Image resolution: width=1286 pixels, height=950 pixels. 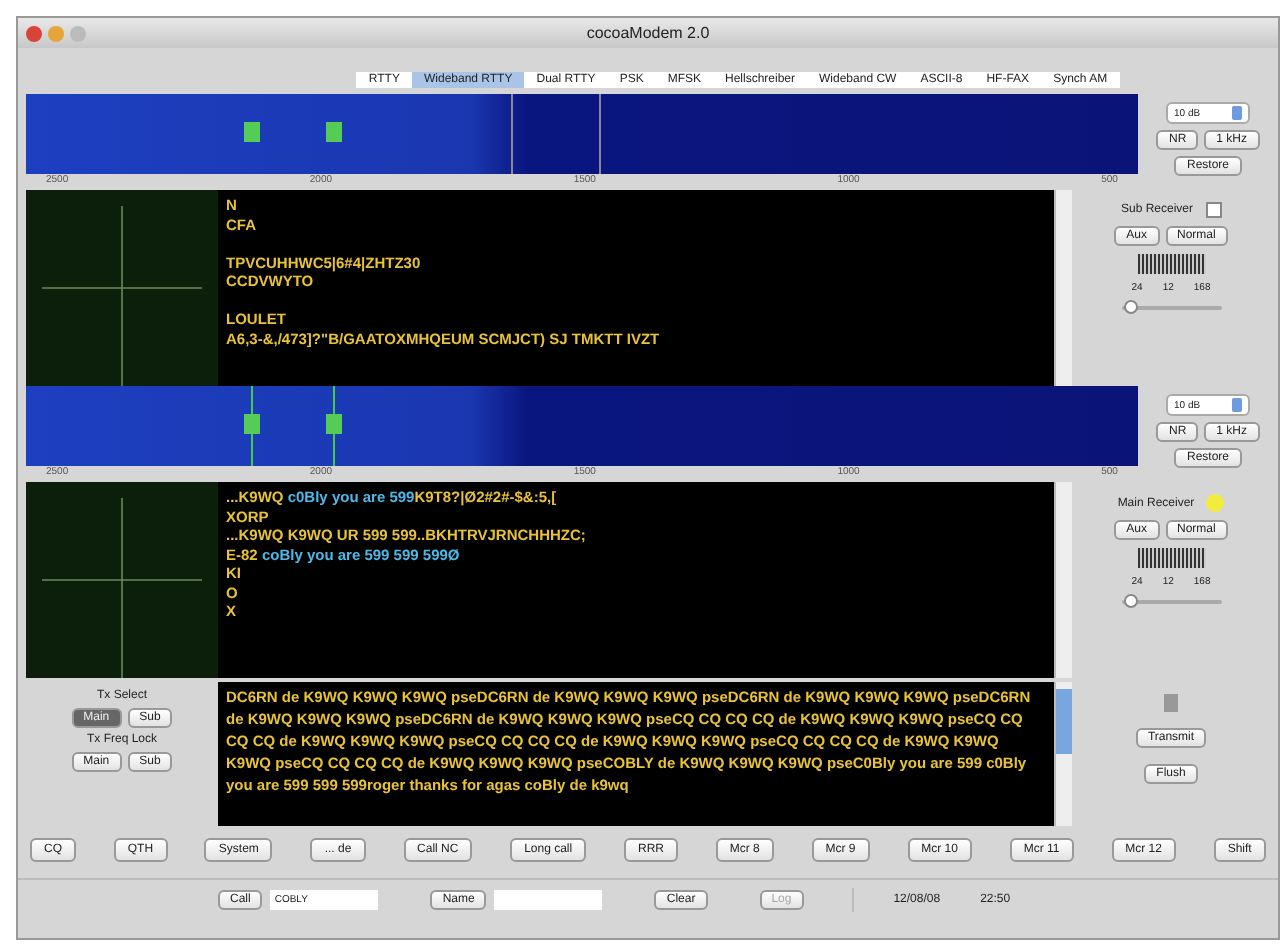 I want to click on minimize-button, so click(x=56, y=33).